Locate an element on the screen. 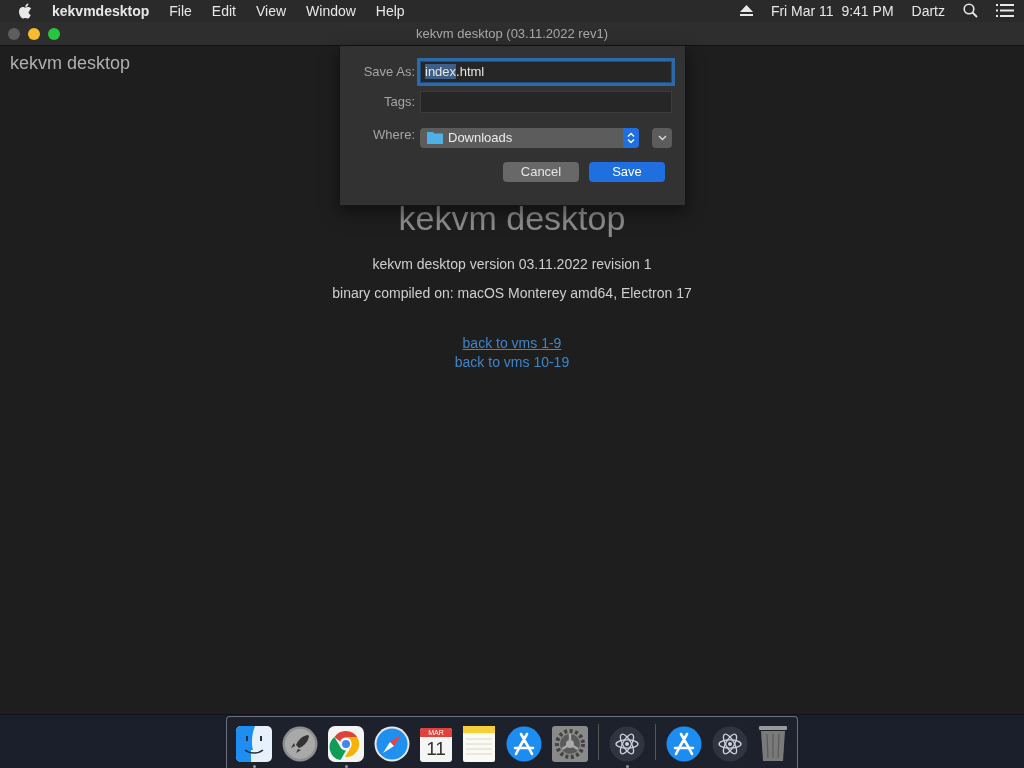  menu-item: Window is located at coordinates (331, 11).